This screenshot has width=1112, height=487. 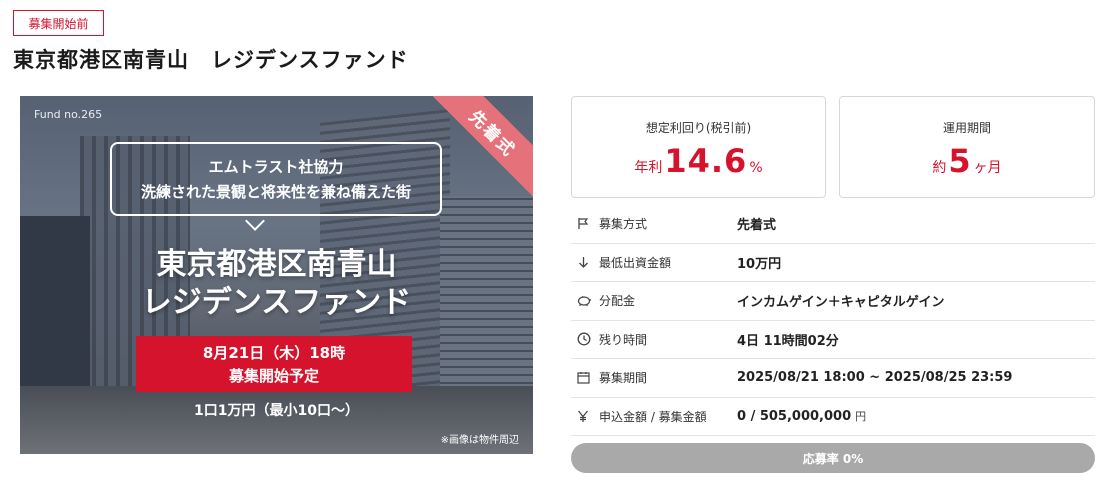 What do you see at coordinates (833, 263) in the screenshot?
I see `info-row-min-investment: 最低出資金額 10万円` at bounding box center [833, 263].